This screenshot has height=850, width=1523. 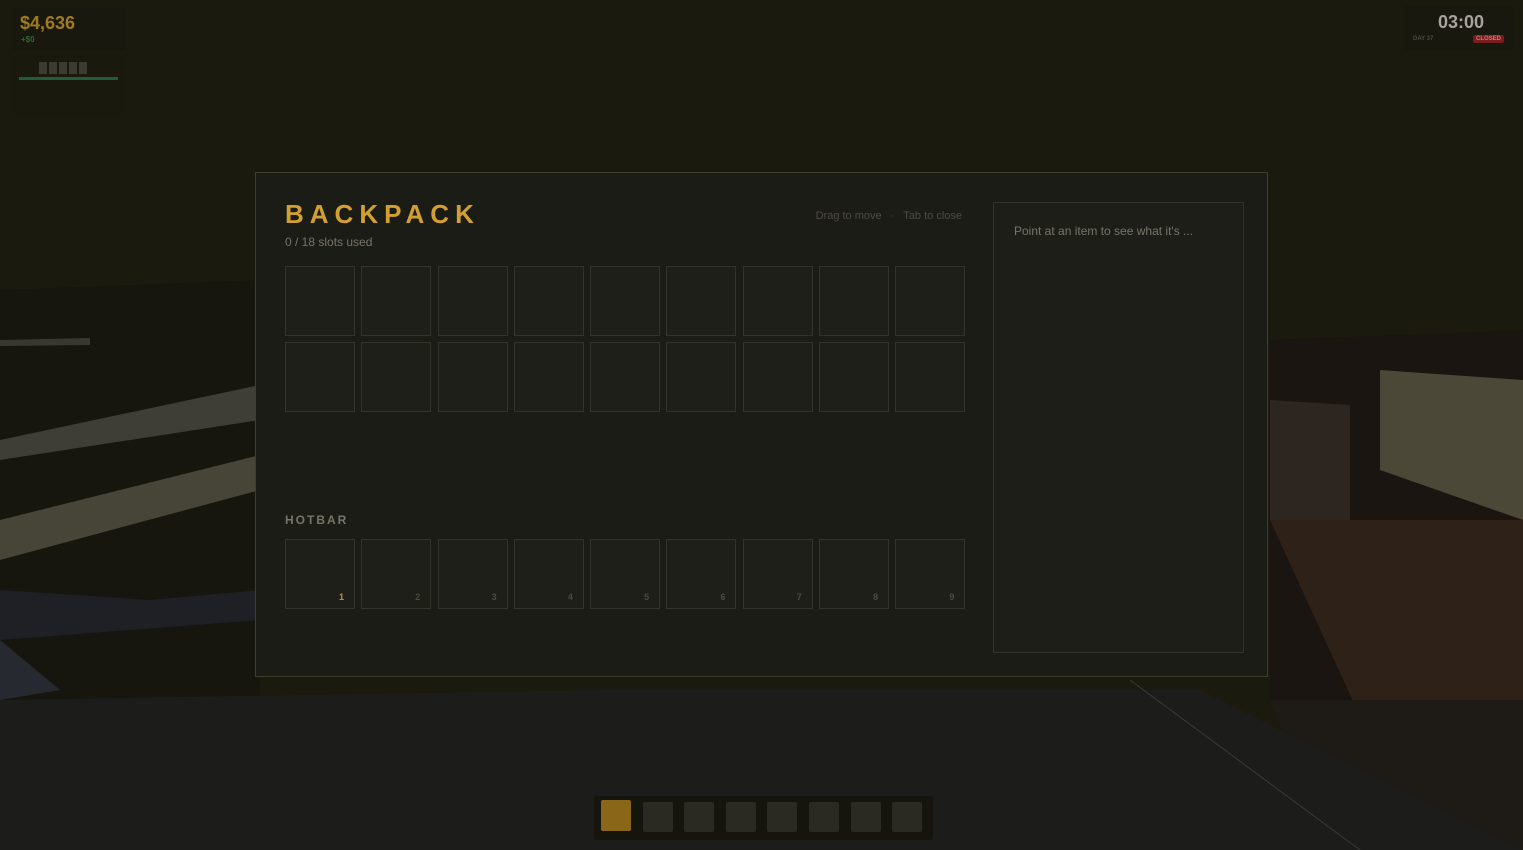 What do you see at coordinates (932, 216) in the screenshot?
I see `hint-tab-close: Tab to close` at bounding box center [932, 216].